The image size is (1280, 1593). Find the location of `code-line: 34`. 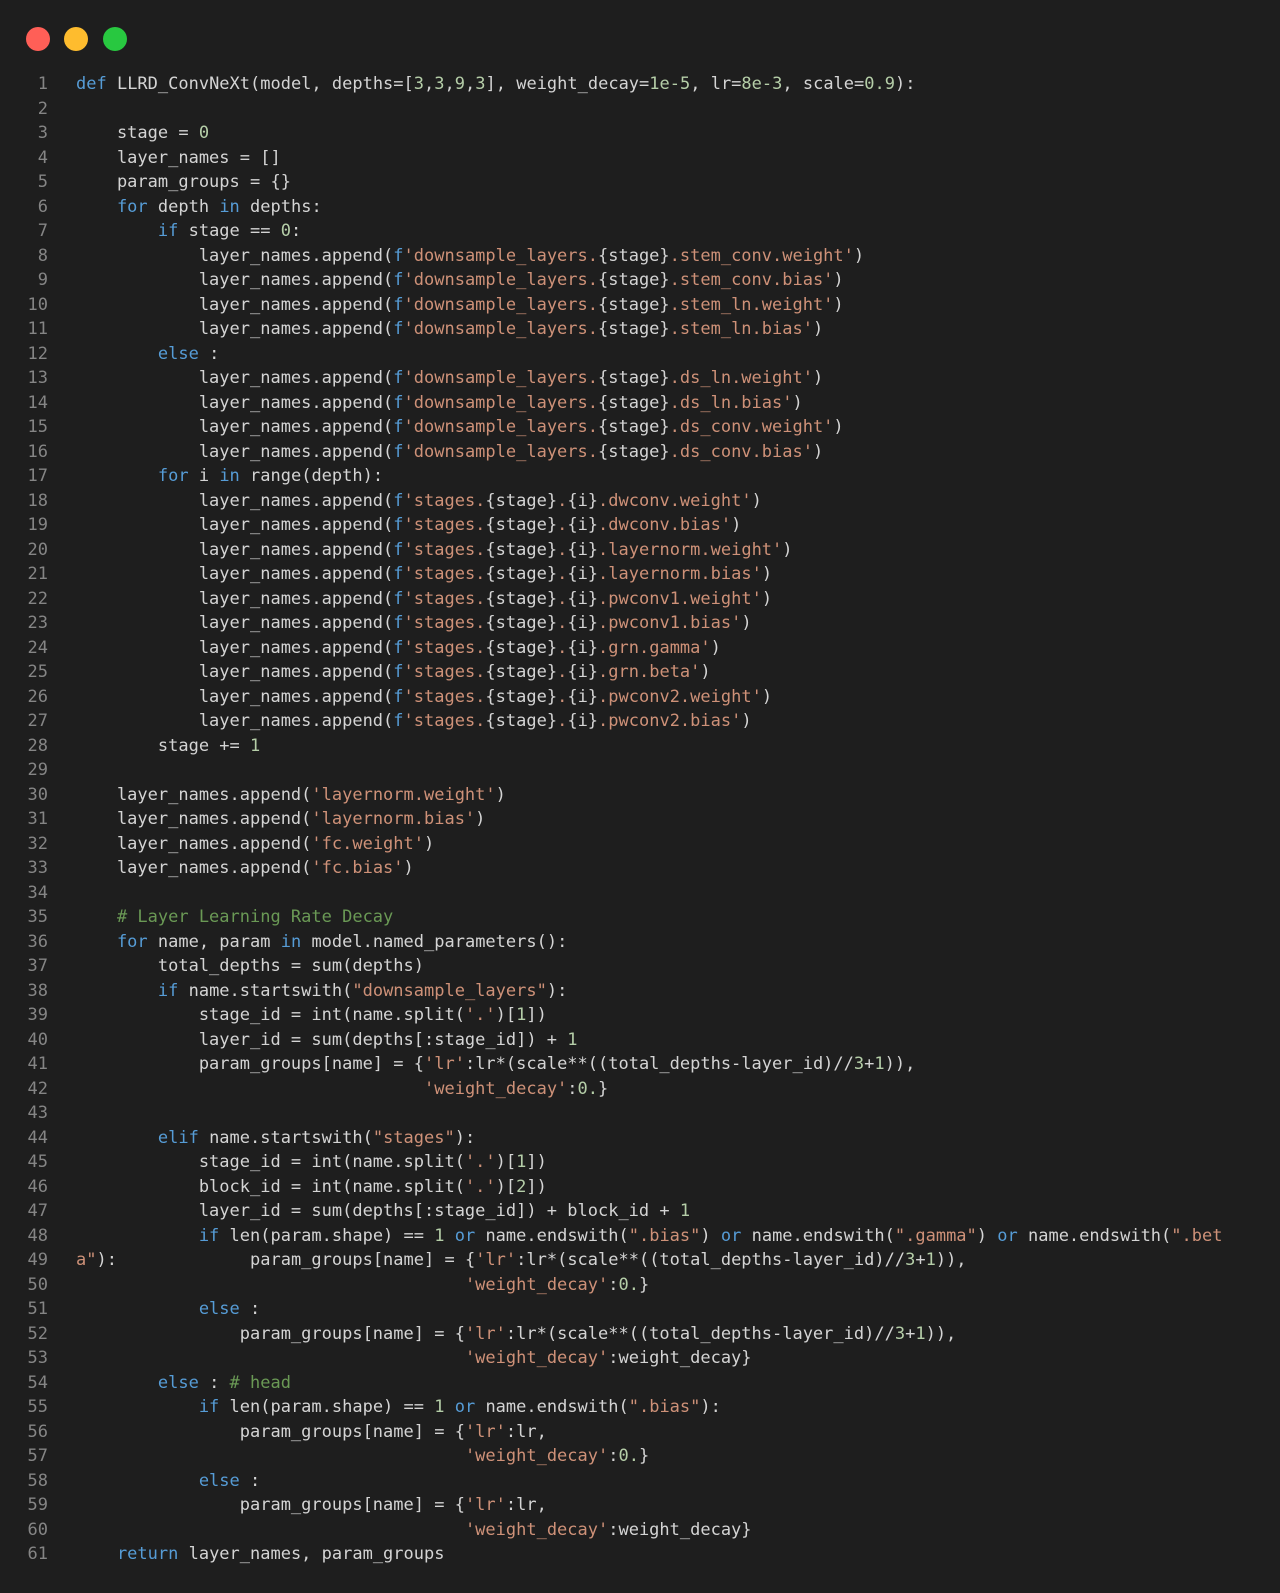

code-line: 34 is located at coordinates (640, 893).